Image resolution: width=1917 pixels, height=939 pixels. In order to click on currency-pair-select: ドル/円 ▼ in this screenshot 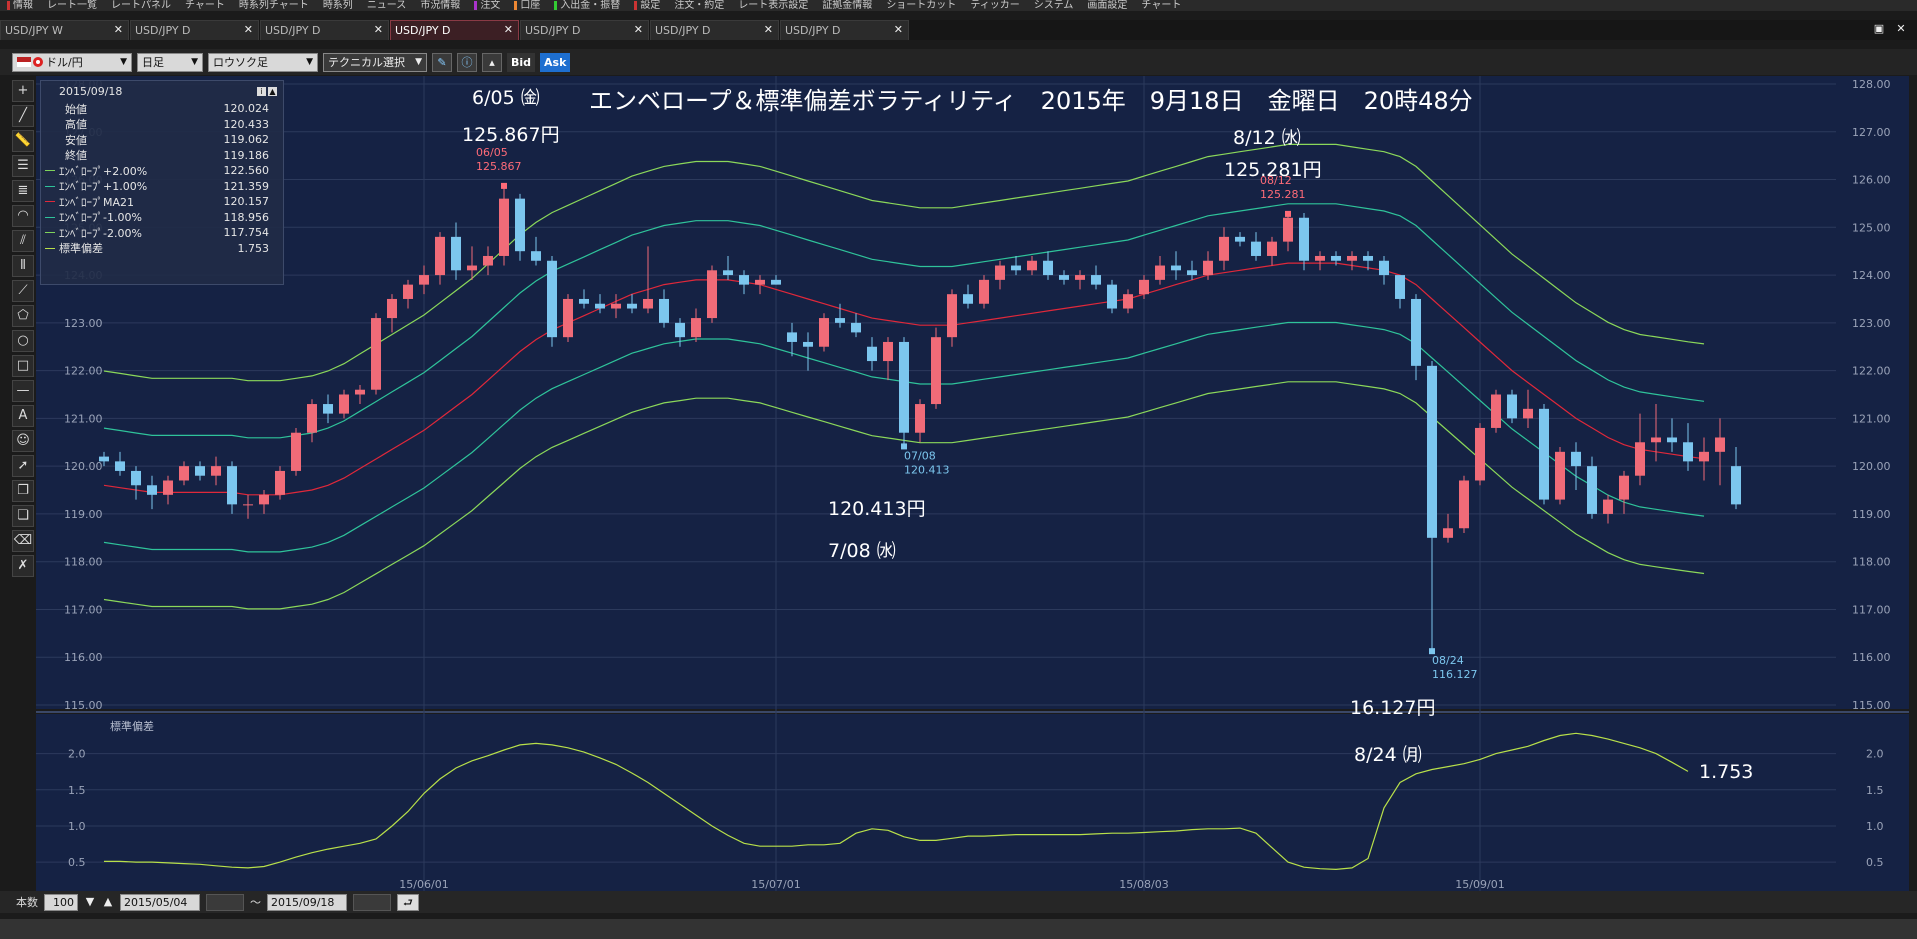, I will do `click(72, 62)`.